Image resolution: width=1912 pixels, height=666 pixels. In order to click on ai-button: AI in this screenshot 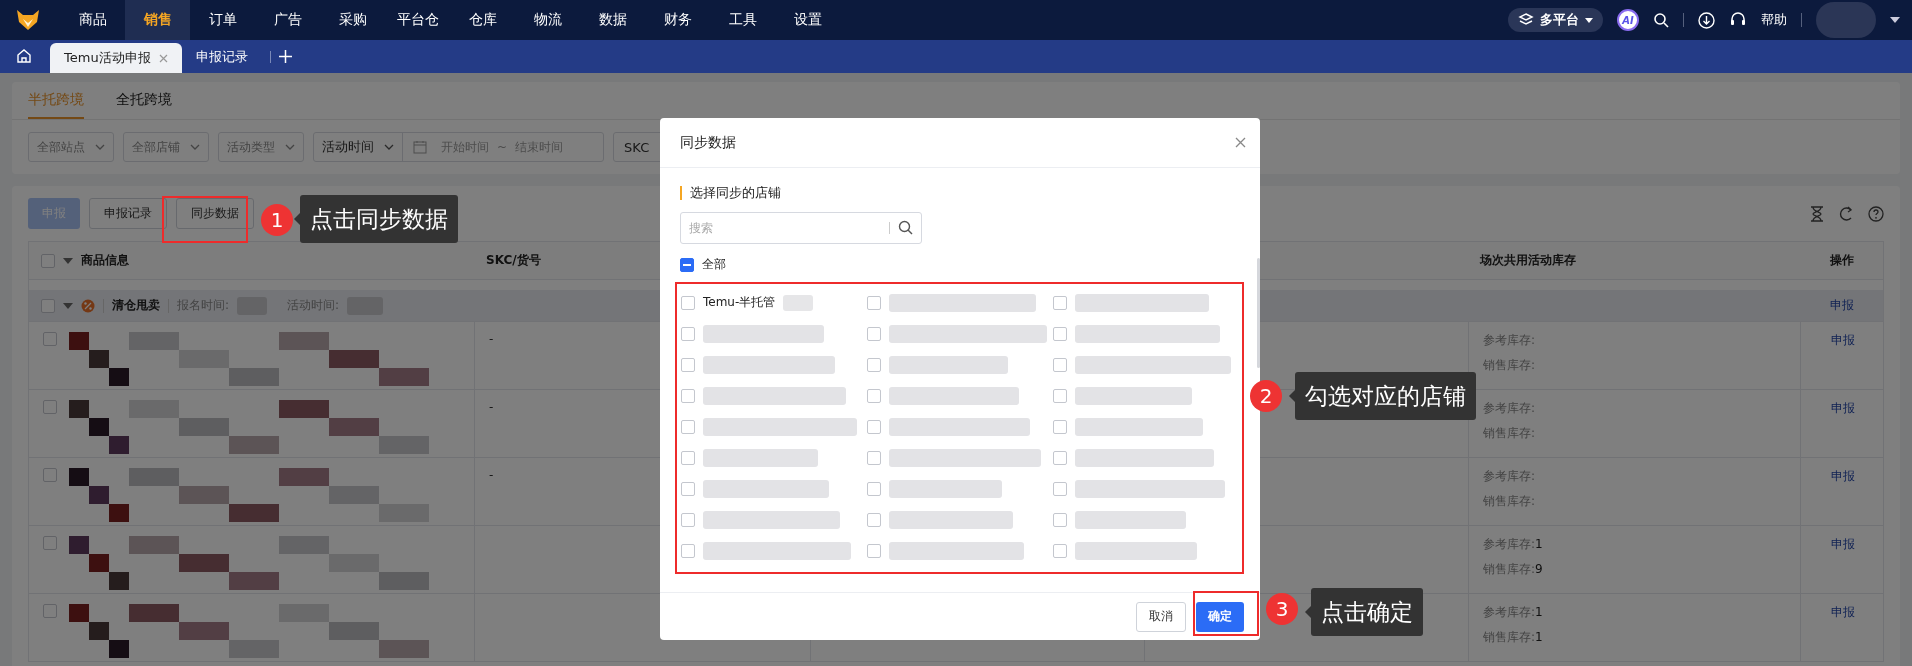, I will do `click(1628, 20)`.